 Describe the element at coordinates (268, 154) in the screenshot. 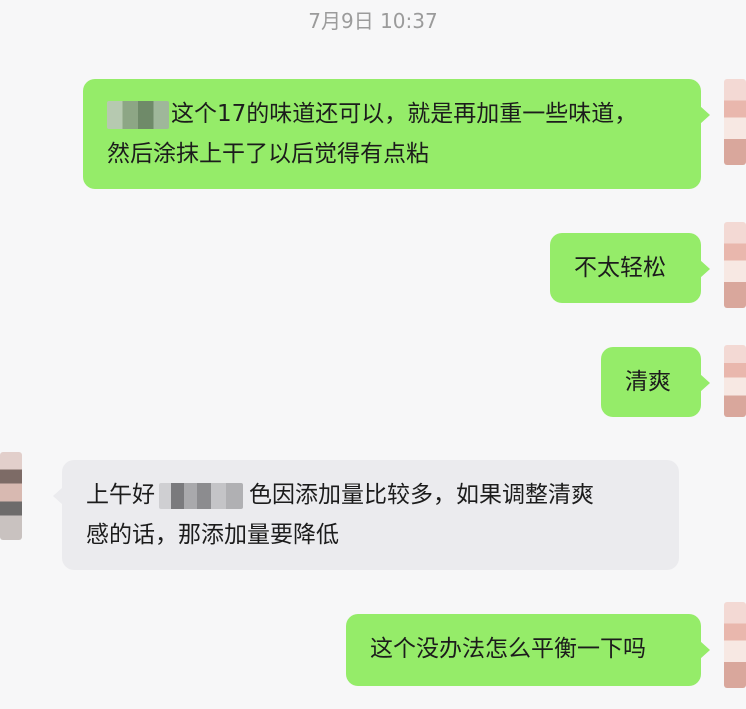

I see `message-text: 然后涂抹上干了以后觉得有点粘` at that location.